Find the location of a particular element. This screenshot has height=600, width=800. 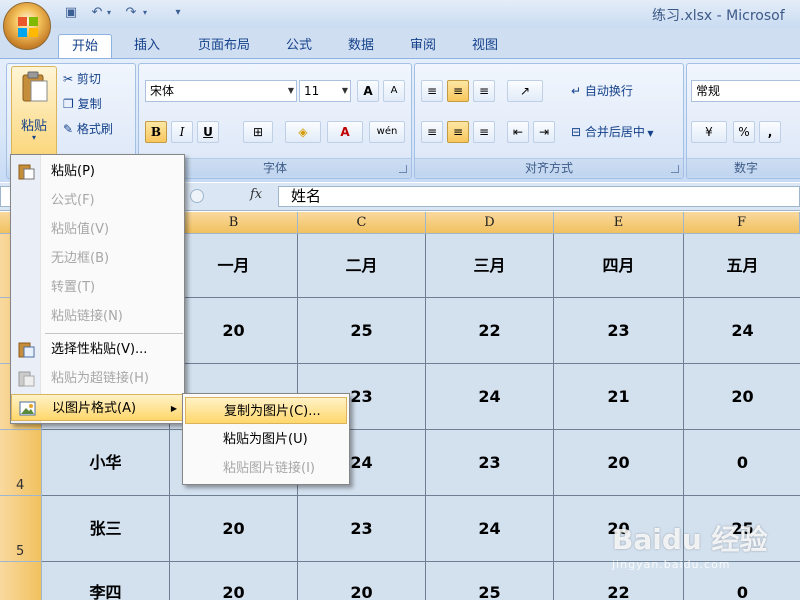

percent-button: % is located at coordinates (744, 132).